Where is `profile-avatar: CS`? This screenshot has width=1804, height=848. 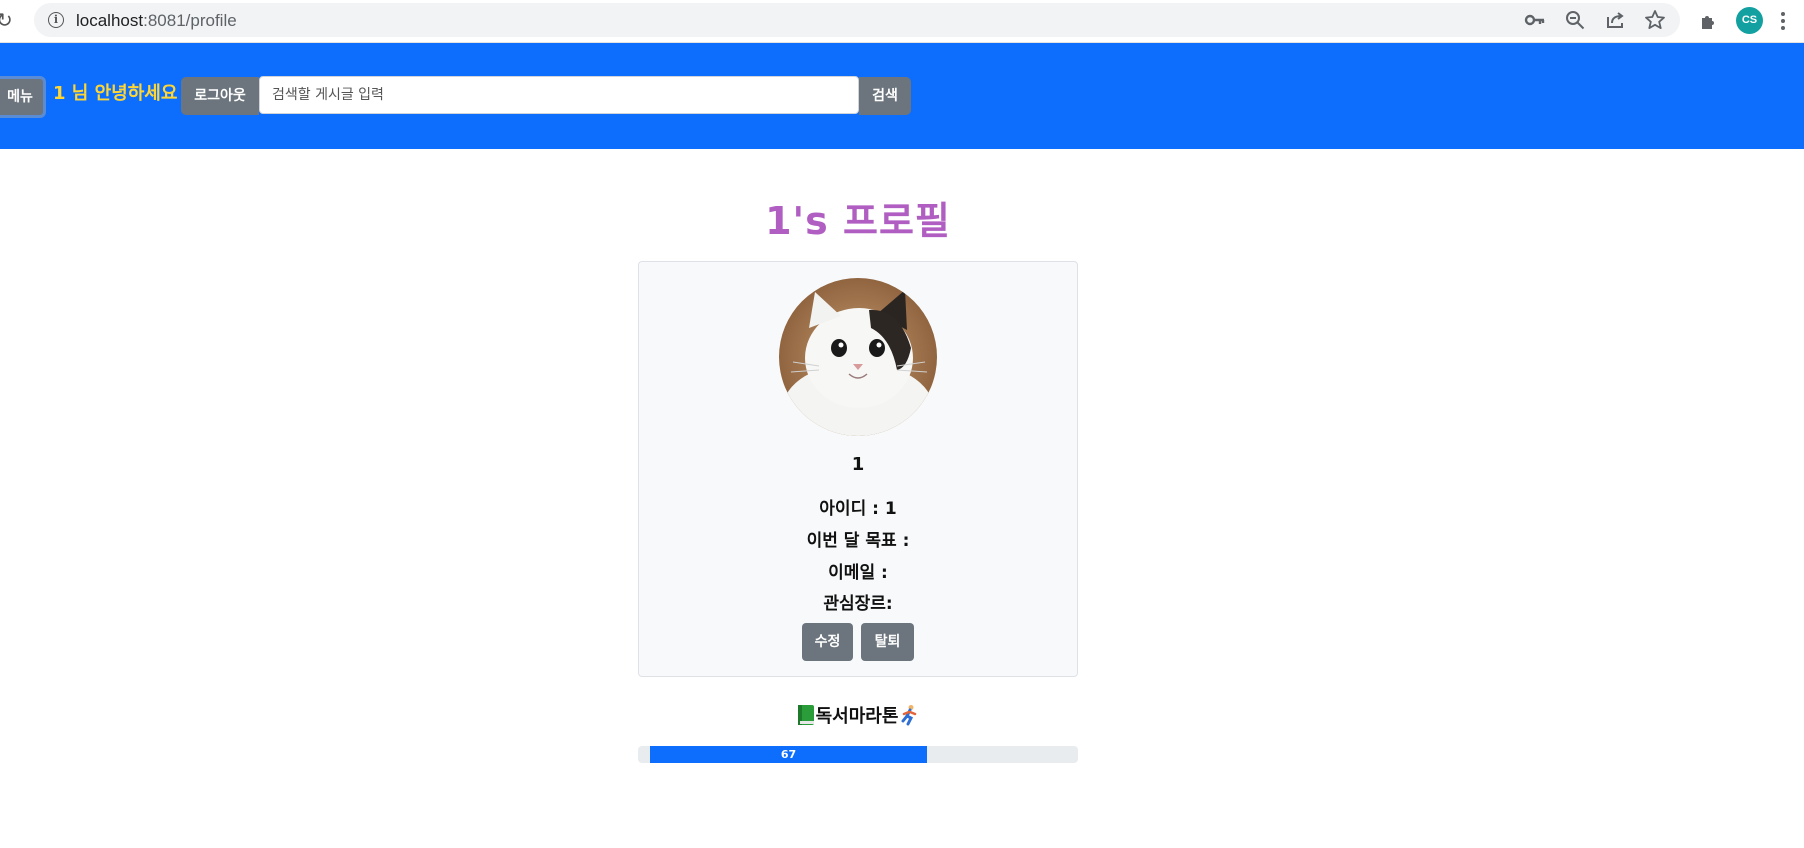 profile-avatar: CS is located at coordinates (1749, 20).